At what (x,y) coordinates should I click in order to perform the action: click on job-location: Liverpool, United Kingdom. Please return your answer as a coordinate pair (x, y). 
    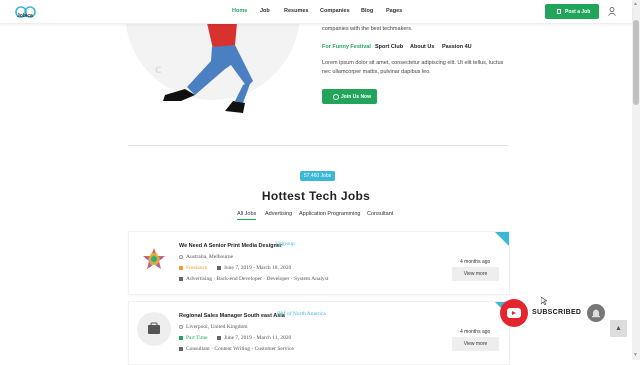
    Looking at the image, I should click on (213, 327).